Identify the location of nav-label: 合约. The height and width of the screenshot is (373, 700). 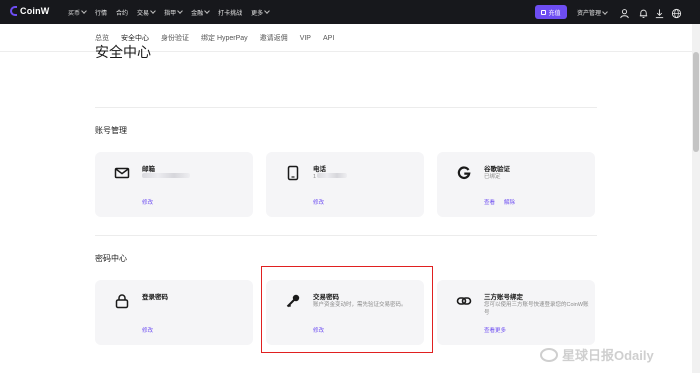
(122, 13).